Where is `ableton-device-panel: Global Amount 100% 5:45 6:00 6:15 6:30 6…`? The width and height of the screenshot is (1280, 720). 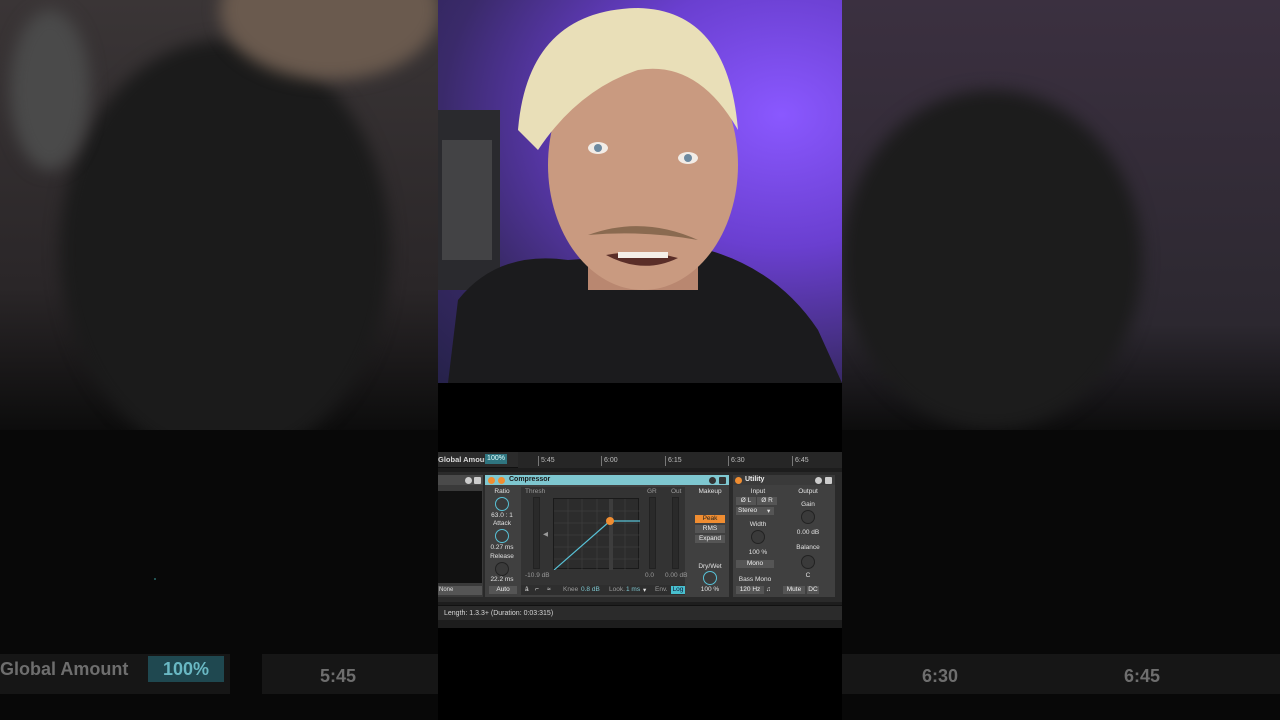 ableton-device-panel: Global Amount 100% 5:45 6:00 6:15 6:30 6… is located at coordinates (640, 540).